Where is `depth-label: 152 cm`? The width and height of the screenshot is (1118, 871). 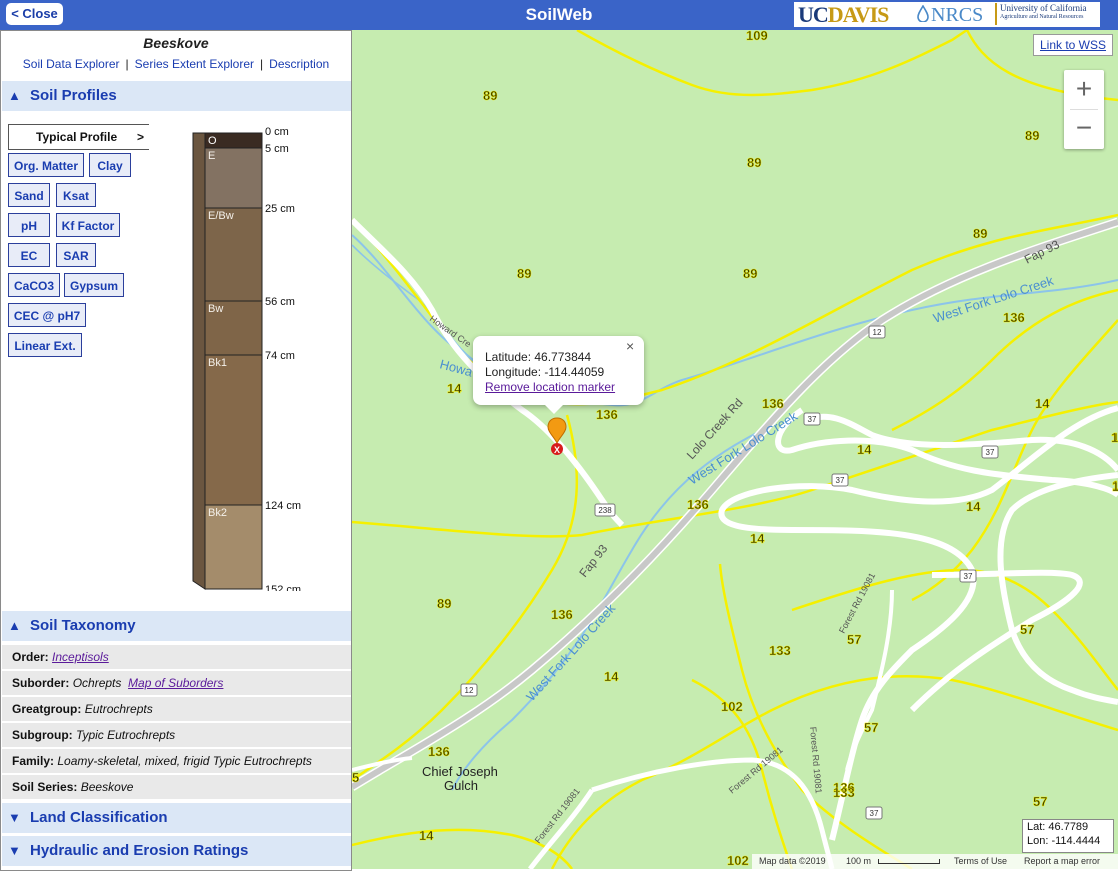 depth-label: 152 cm is located at coordinates (283, 587).